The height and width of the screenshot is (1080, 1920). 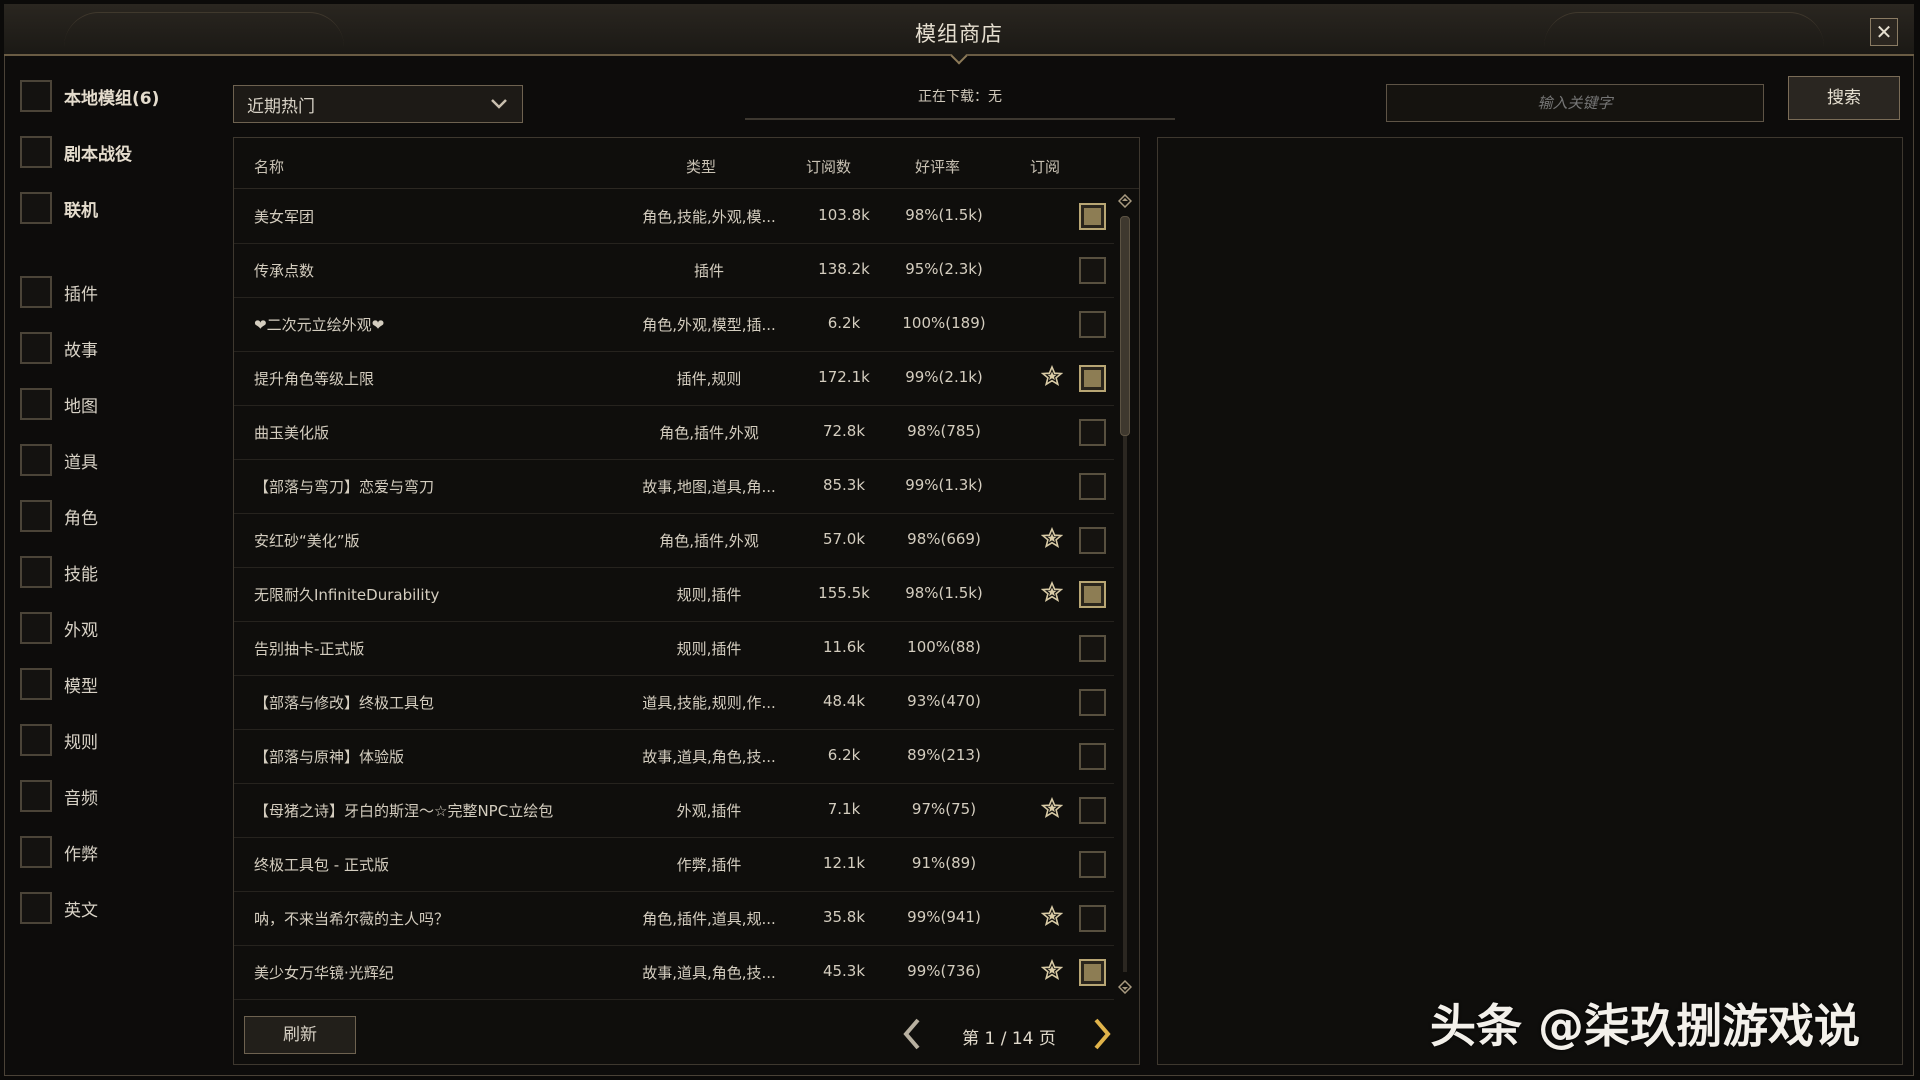 What do you see at coordinates (913, 1034) in the screenshot?
I see `prev-page-icon` at bounding box center [913, 1034].